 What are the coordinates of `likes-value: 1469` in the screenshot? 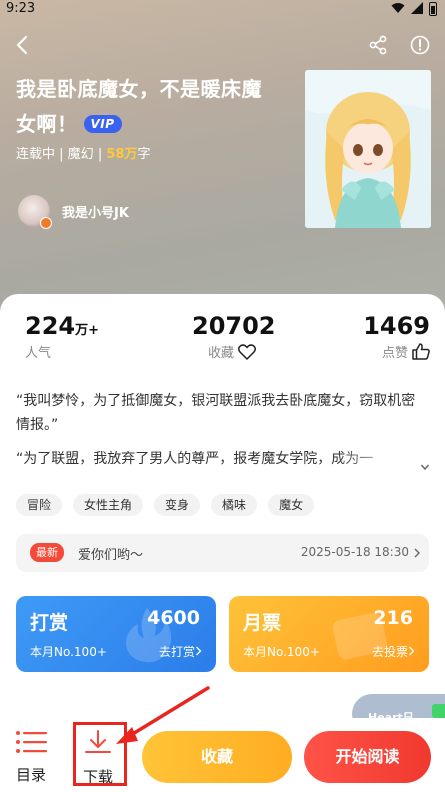 It's located at (396, 326).